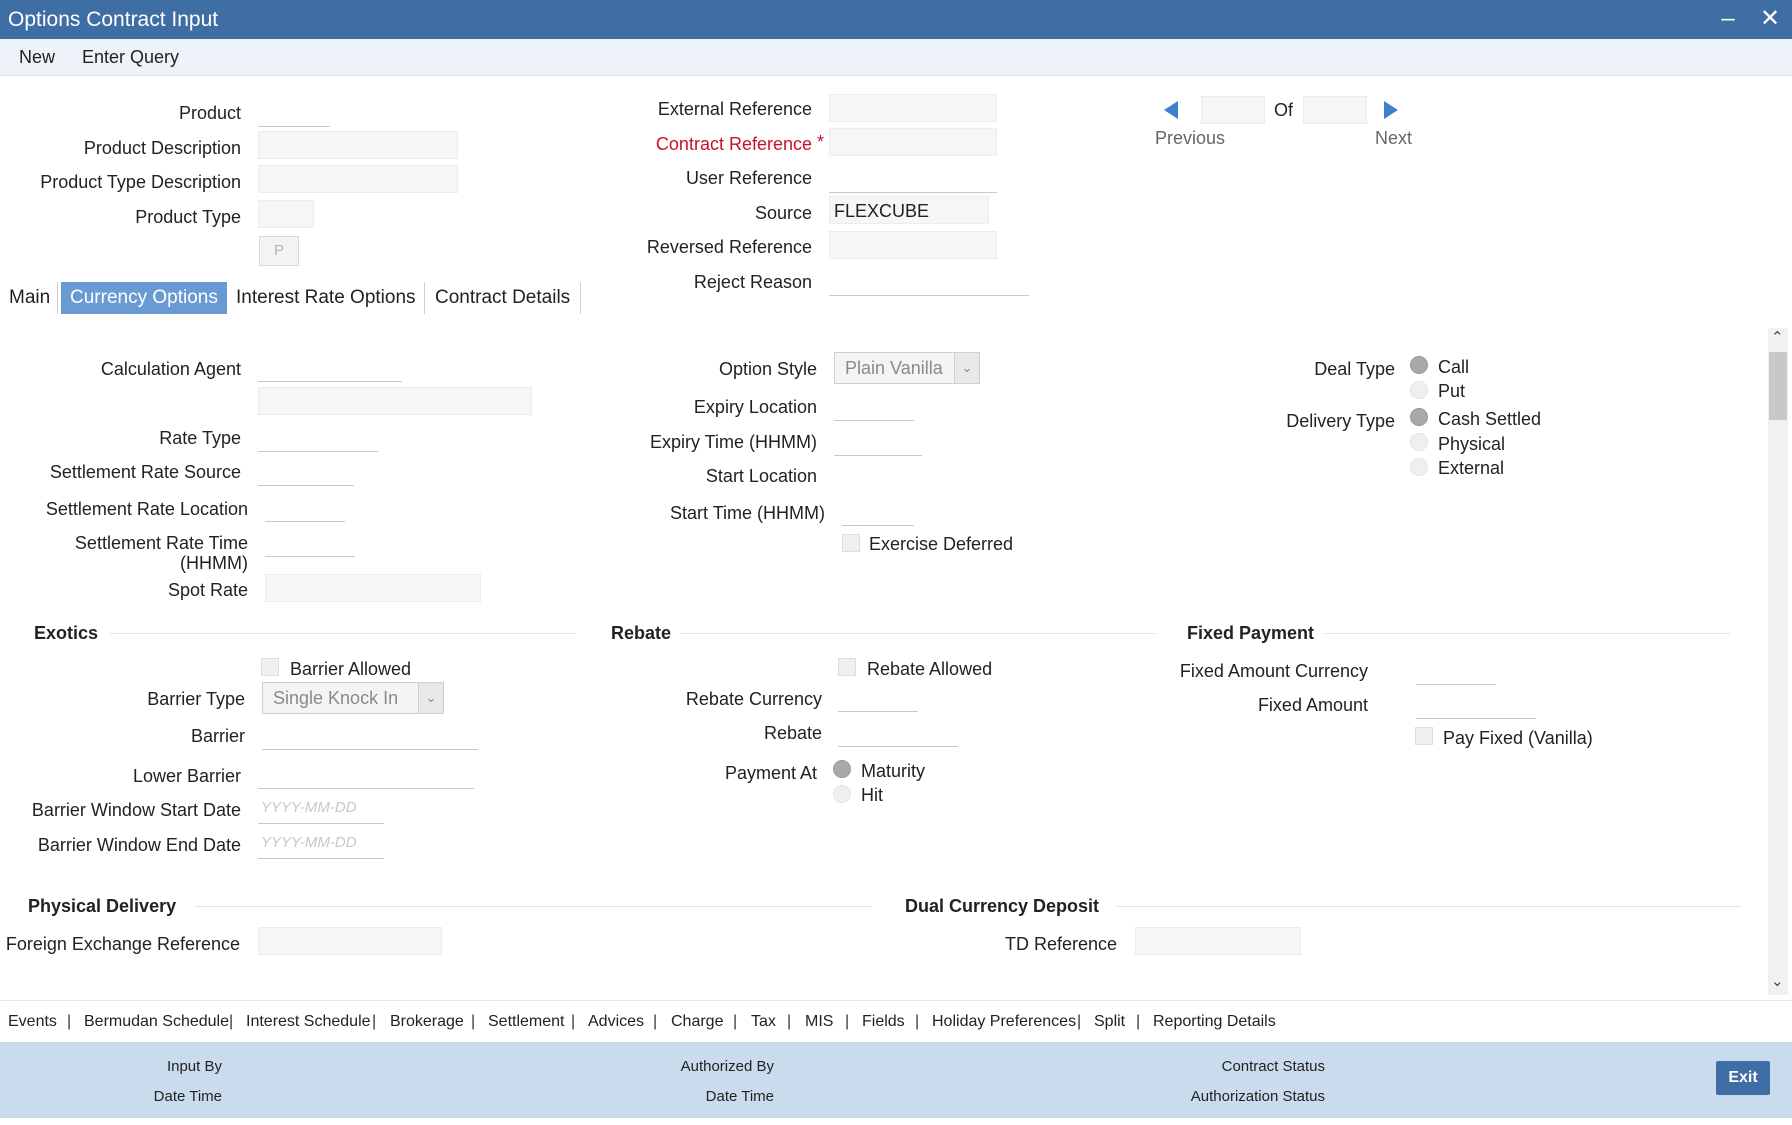 This screenshot has height=1125, width=1792. I want to click on fixed-amount-currency-input, so click(1456, 671).